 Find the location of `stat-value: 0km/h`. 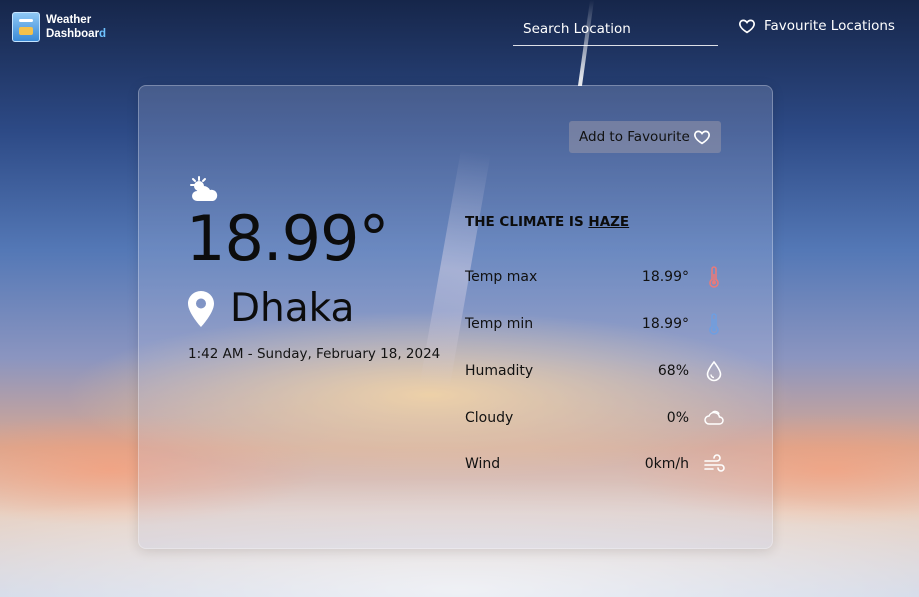

stat-value: 0km/h is located at coordinates (666, 464).